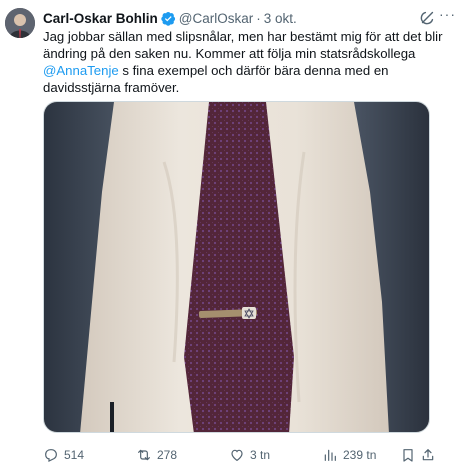 The image size is (464, 472). What do you see at coordinates (100, 18) in the screenshot?
I see `author-name: Carl-Oskar Bohlin` at bounding box center [100, 18].